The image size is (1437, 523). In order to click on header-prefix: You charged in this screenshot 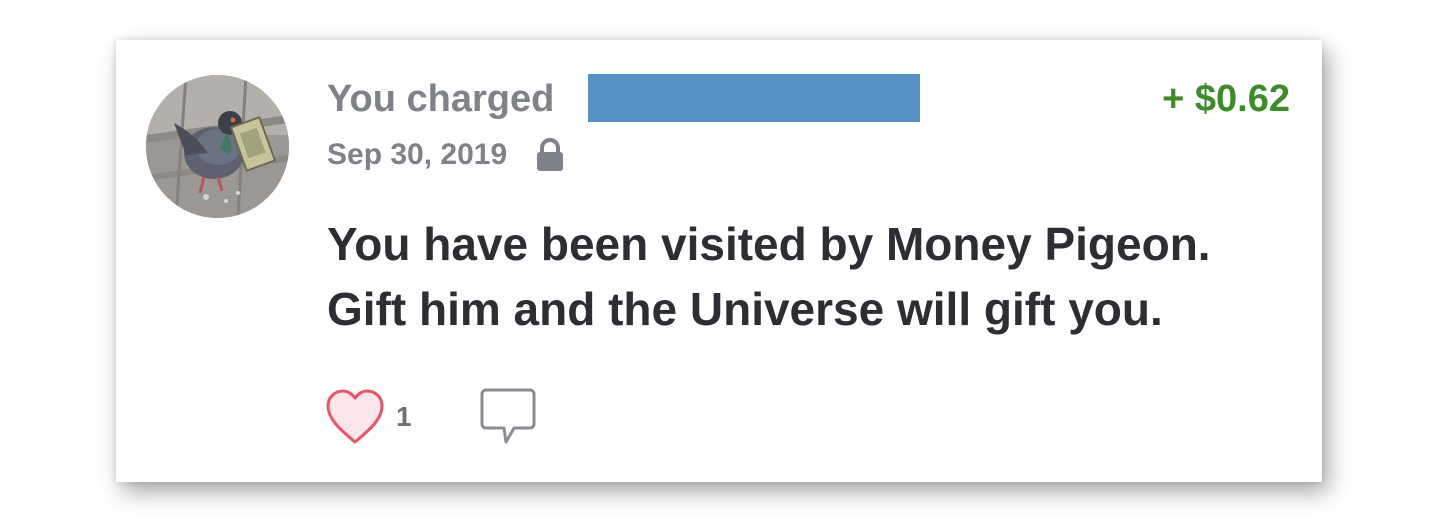, I will do `click(441, 99)`.